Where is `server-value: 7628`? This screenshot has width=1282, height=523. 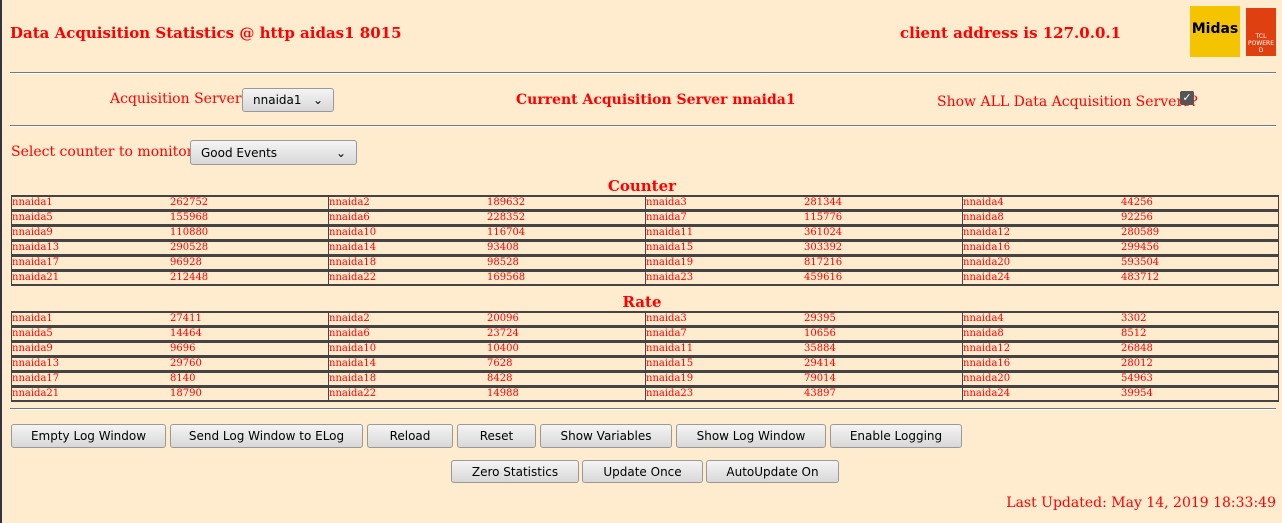
server-value: 7628 is located at coordinates (500, 363).